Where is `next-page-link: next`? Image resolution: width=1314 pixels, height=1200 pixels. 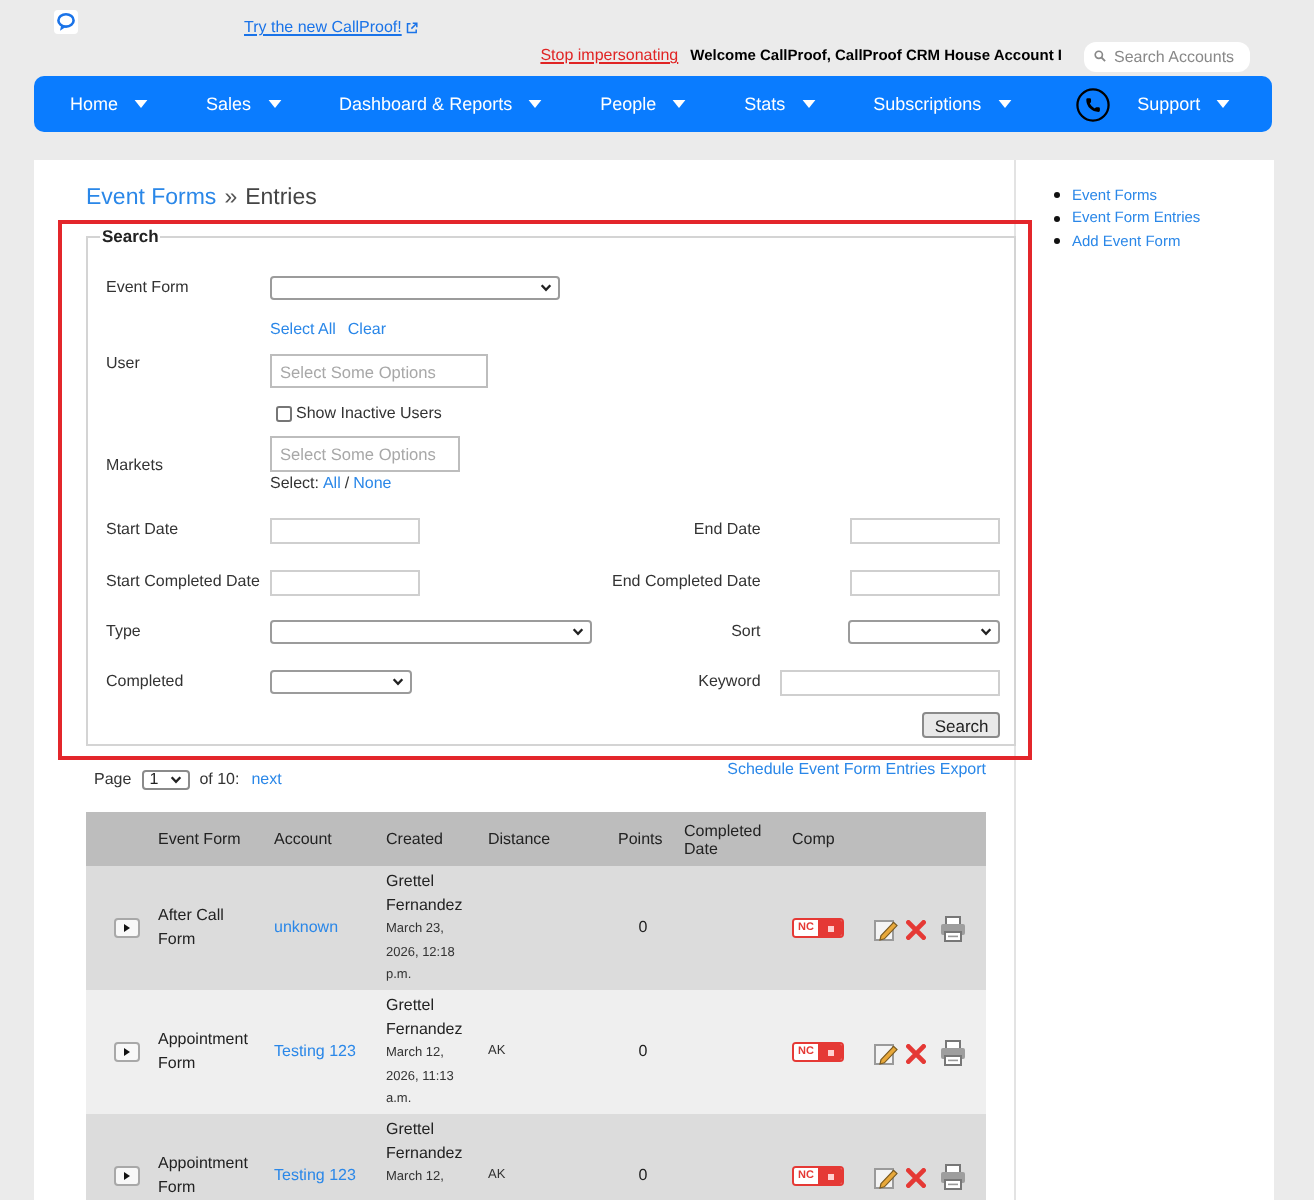
next-page-link: next is located at coordinates (266, 780).